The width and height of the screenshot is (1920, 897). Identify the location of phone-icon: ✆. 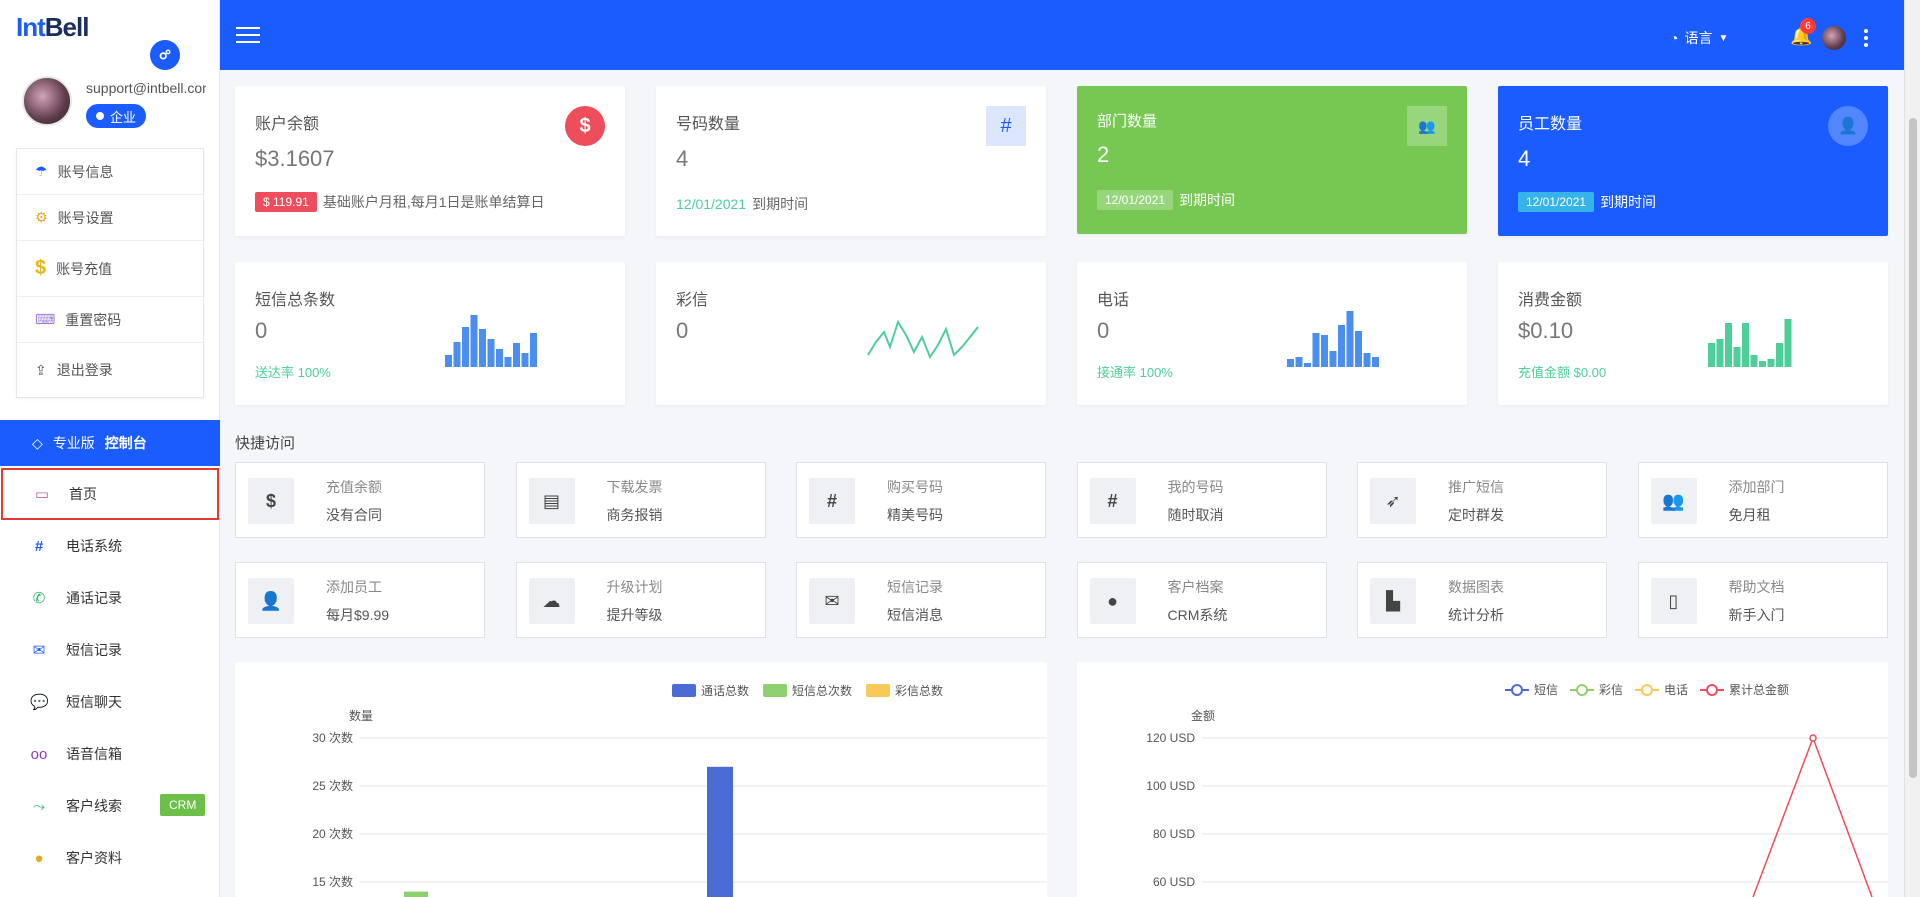
(39, 598).